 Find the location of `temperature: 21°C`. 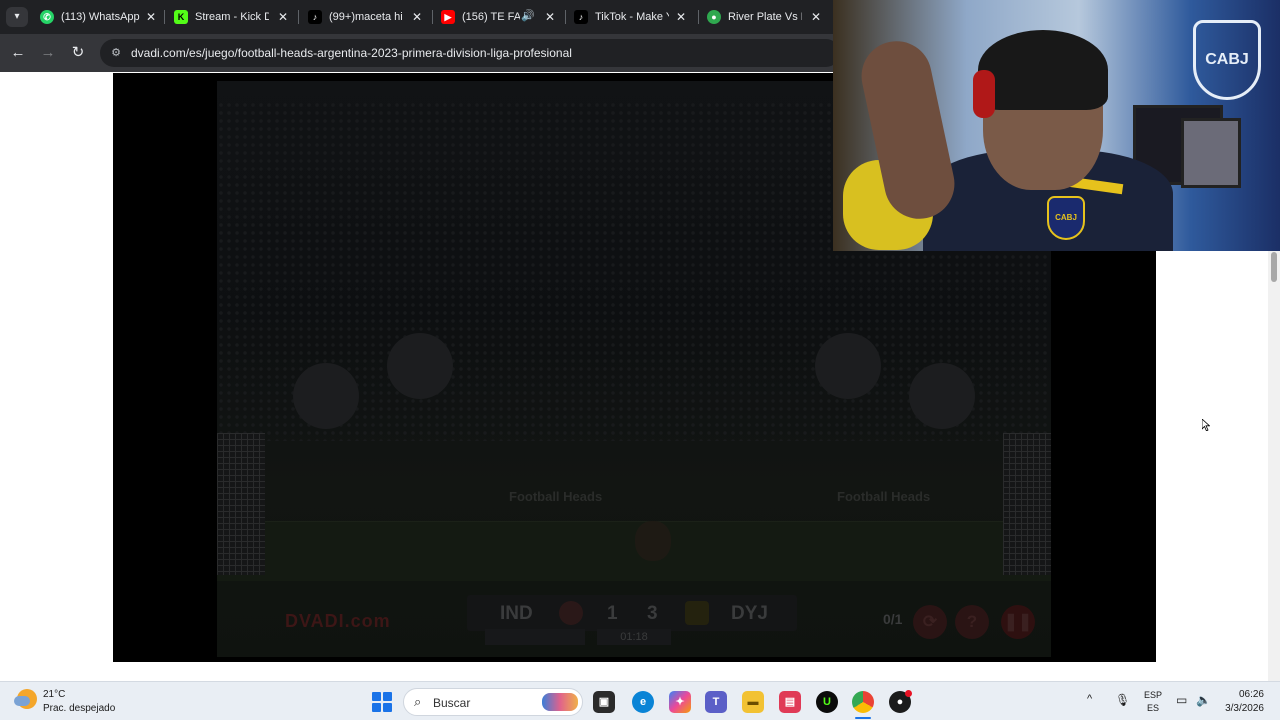

temperature: 21°C is located at coordinates (54, 694).